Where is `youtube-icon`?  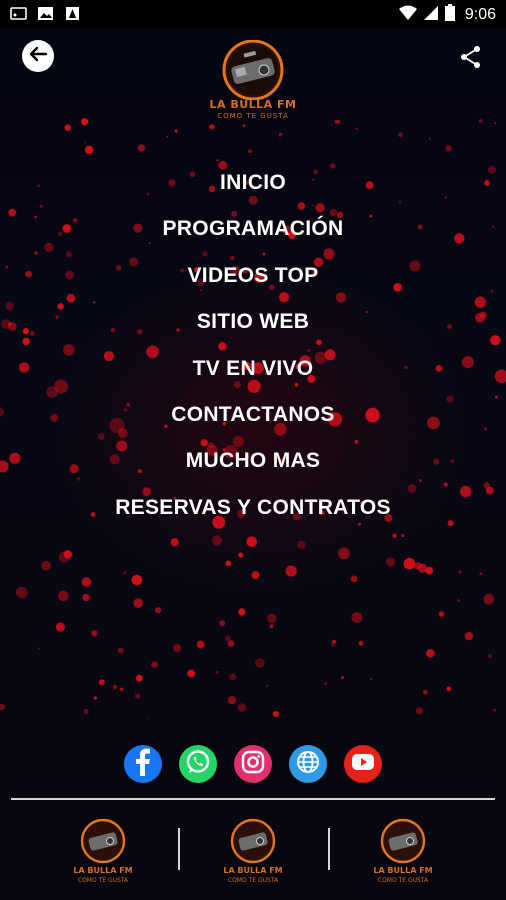
youtube-icon is located at coordinates (363, 764).